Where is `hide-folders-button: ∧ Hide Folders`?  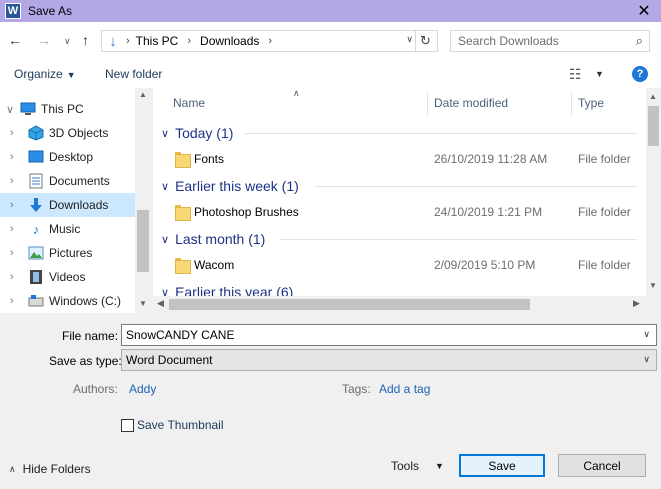 hide-folders-button: ∧ Hide Folders is located at coordinates (50, 469).